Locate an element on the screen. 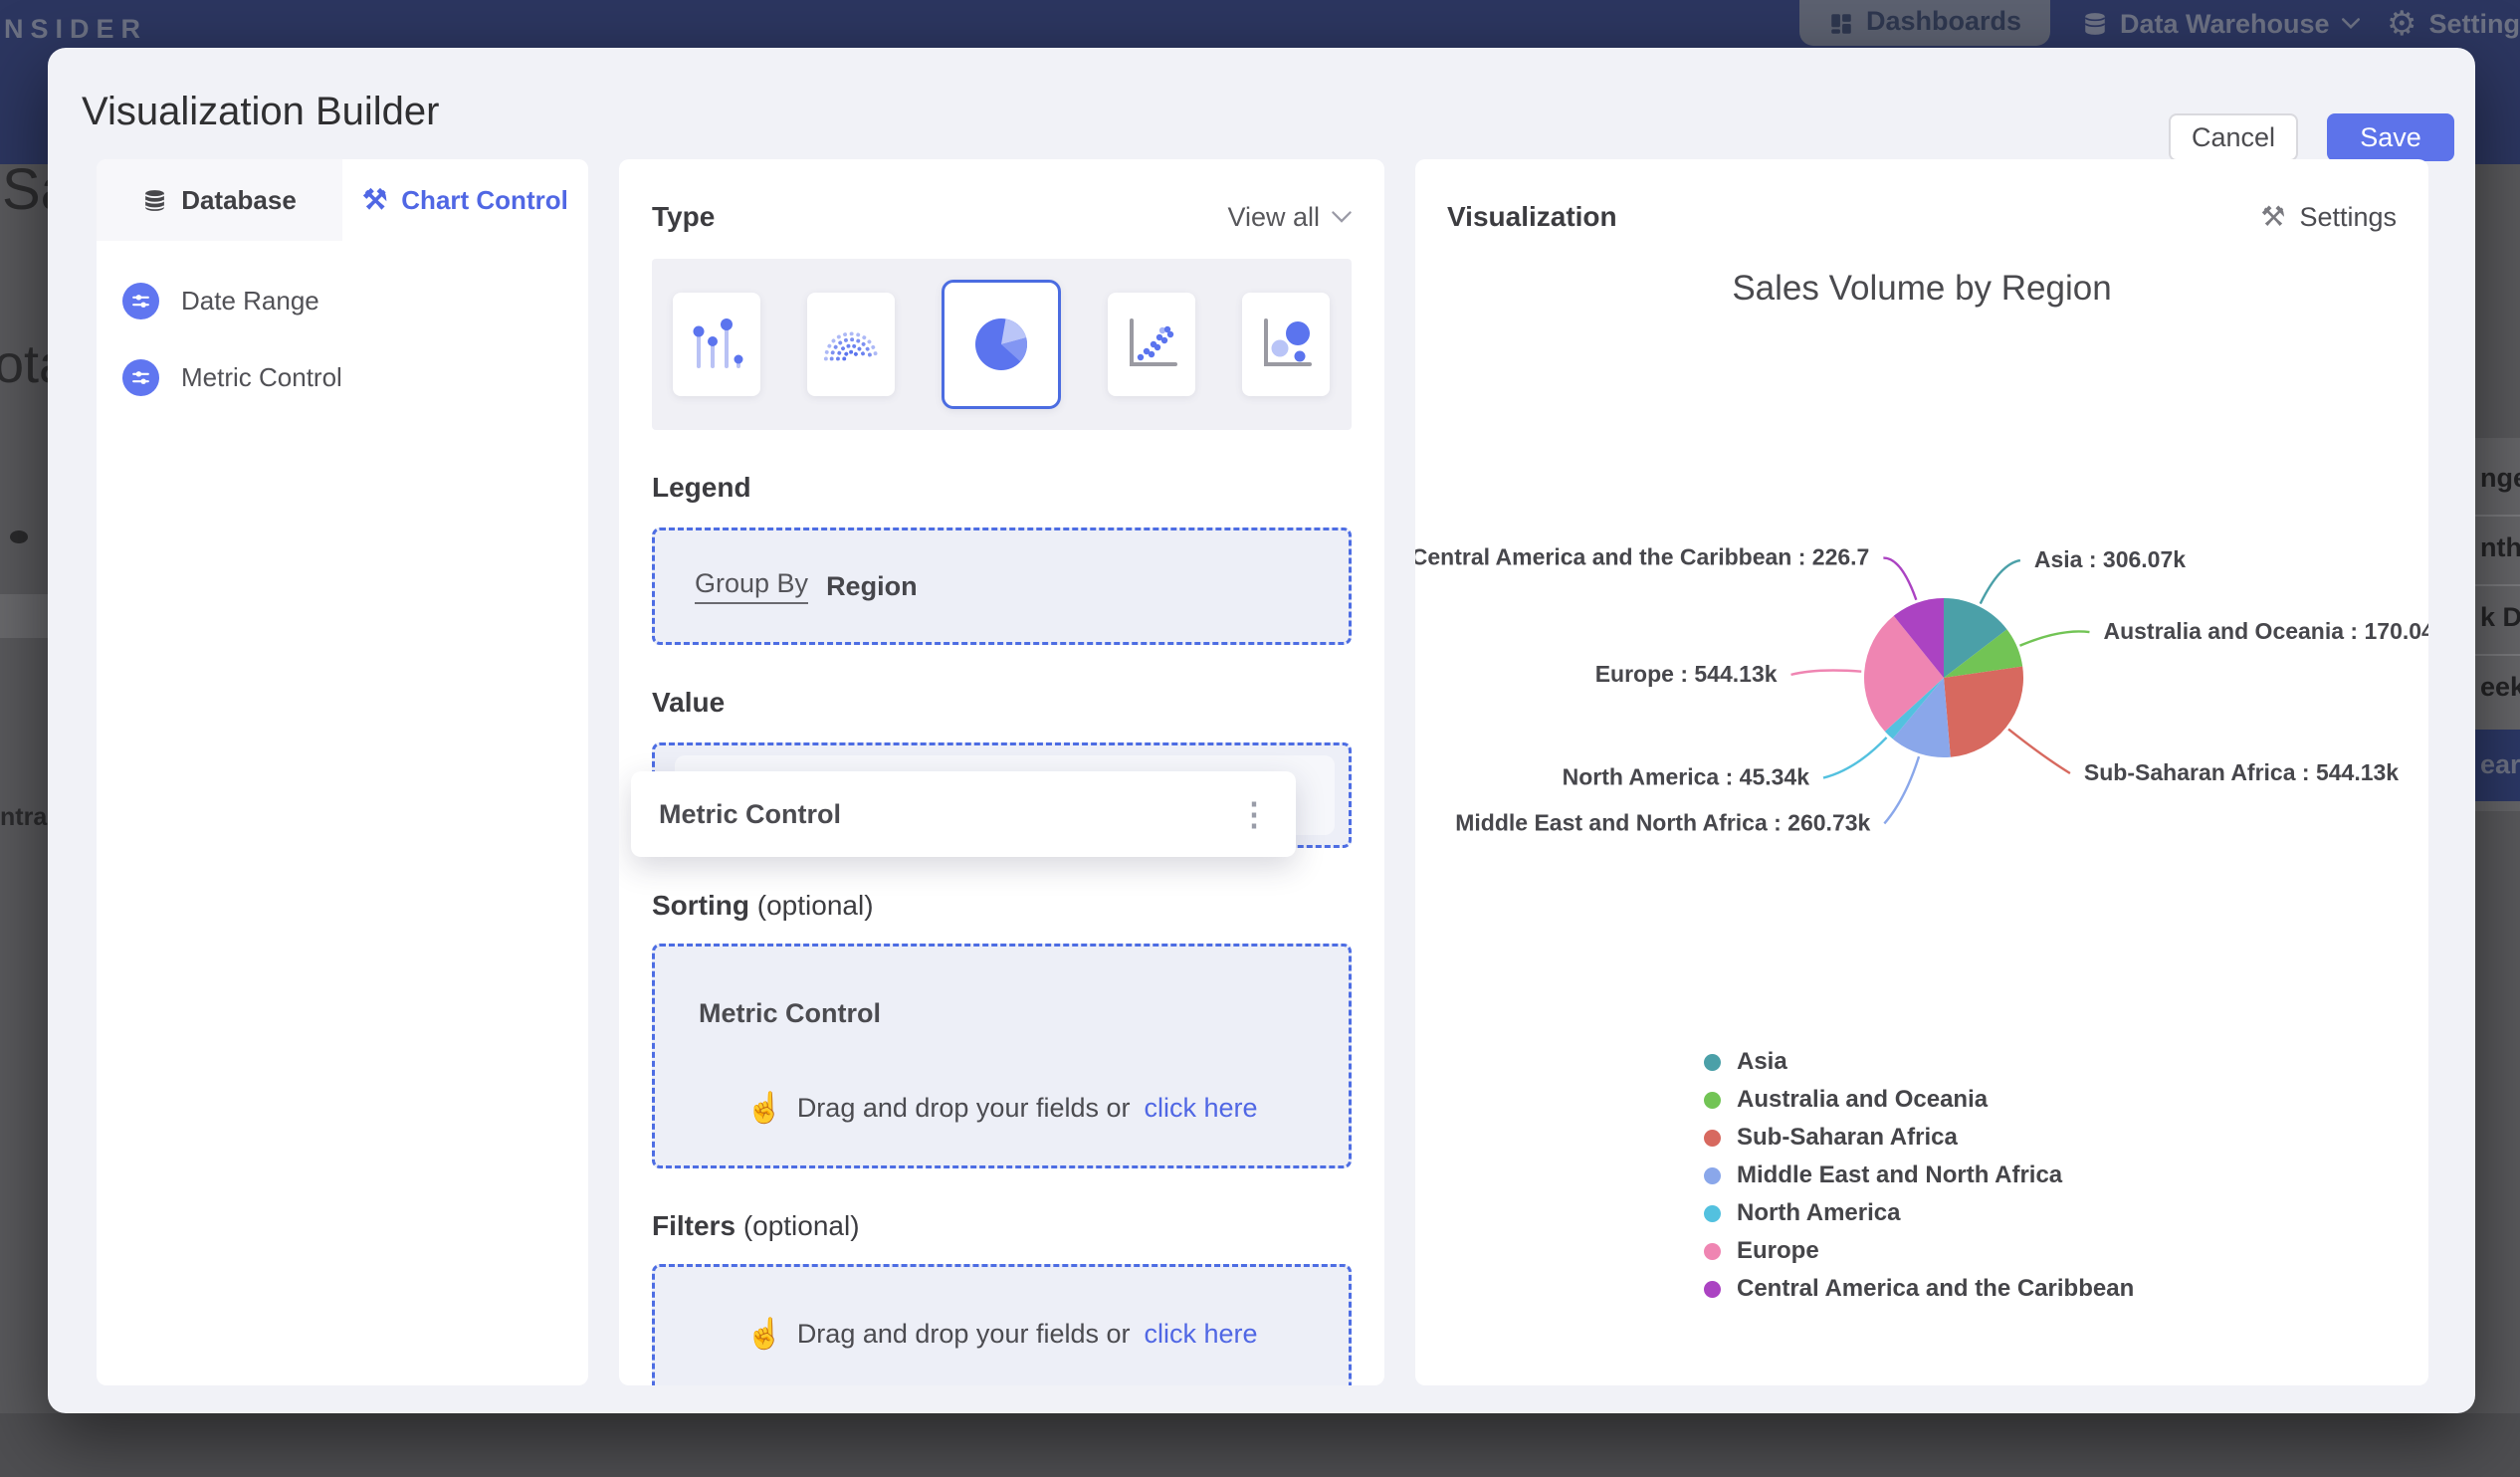  list-item-metric-control: Metric Control is located at coordinates (355, 377).